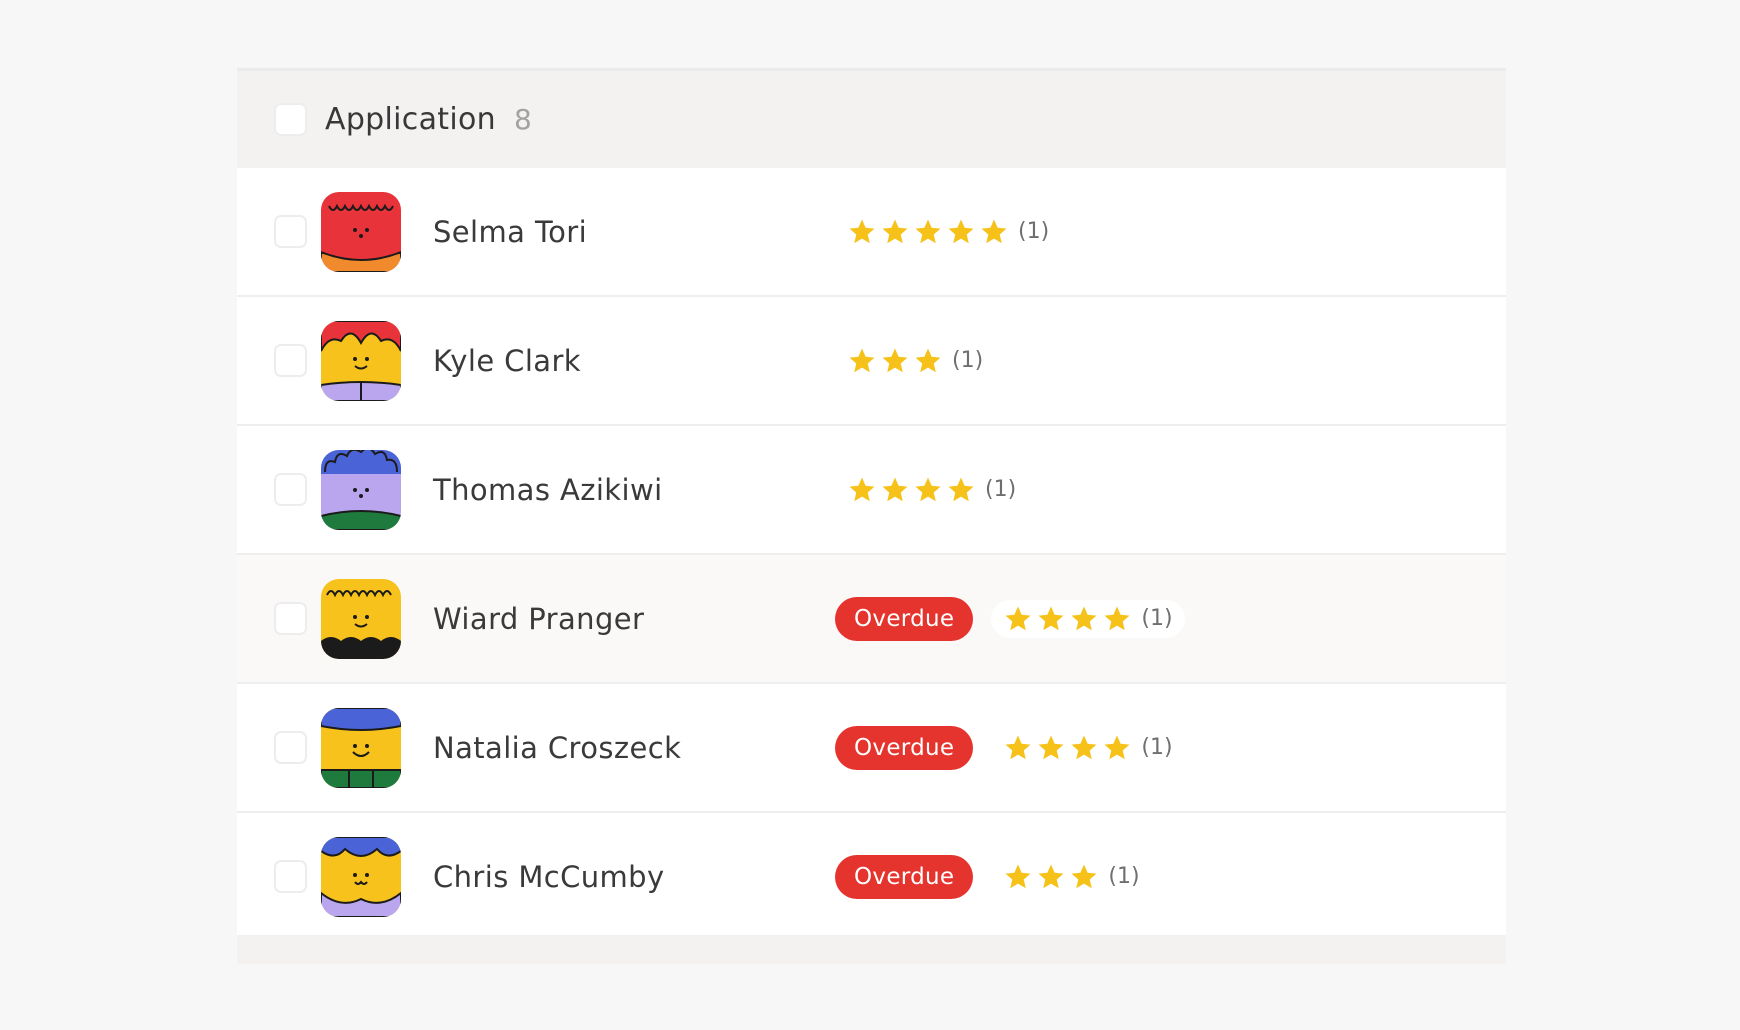 This screenshot has height=1030, width=1740. I want to click on candidate-row: Kyle Clark (1), so click(871, 361).